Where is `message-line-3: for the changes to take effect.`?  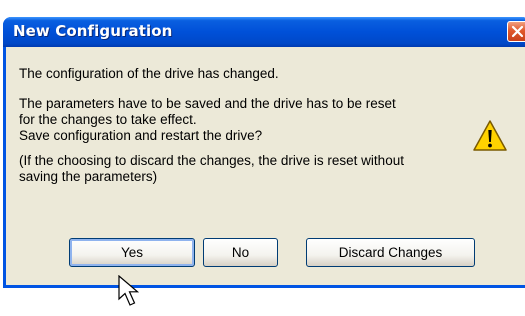
message-line-3: for the changes to take effect. is located at coordinates (108, 119).